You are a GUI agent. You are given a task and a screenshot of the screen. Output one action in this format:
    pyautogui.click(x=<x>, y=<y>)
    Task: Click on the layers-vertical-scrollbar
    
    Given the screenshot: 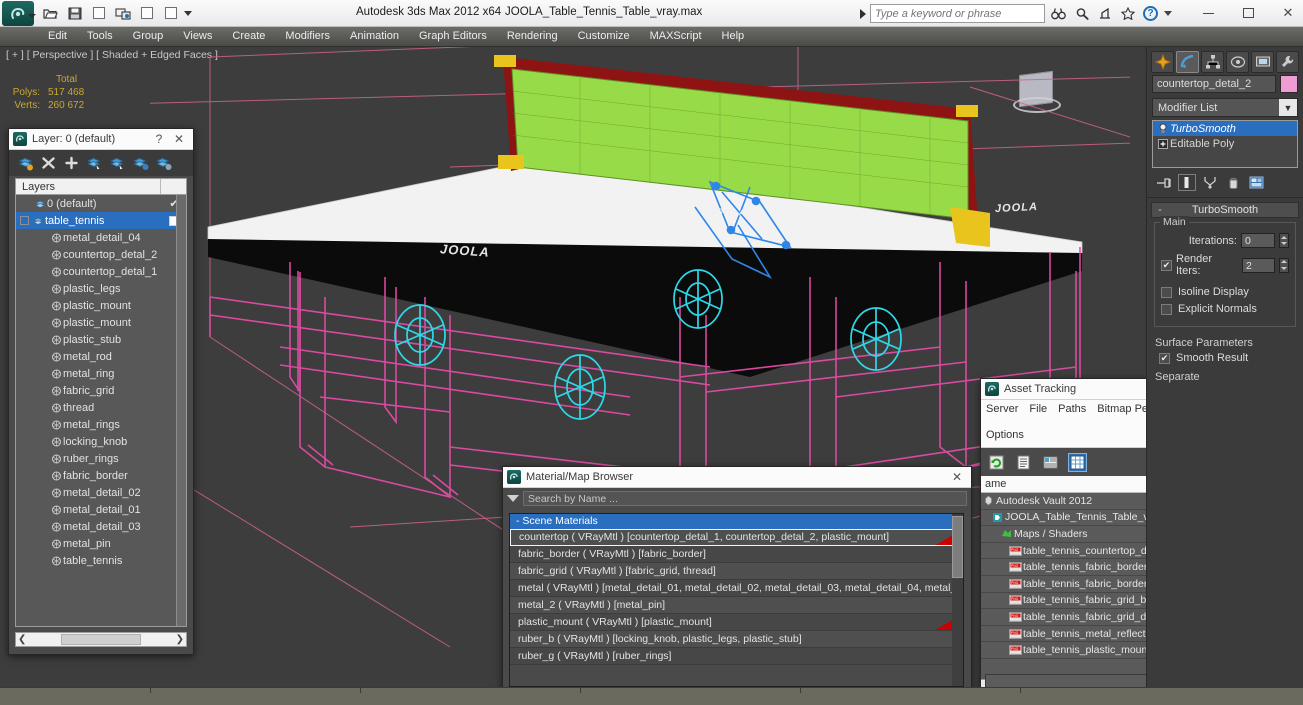 What is the action you would take?
    pyautogui.click(x=181, y=410)
    